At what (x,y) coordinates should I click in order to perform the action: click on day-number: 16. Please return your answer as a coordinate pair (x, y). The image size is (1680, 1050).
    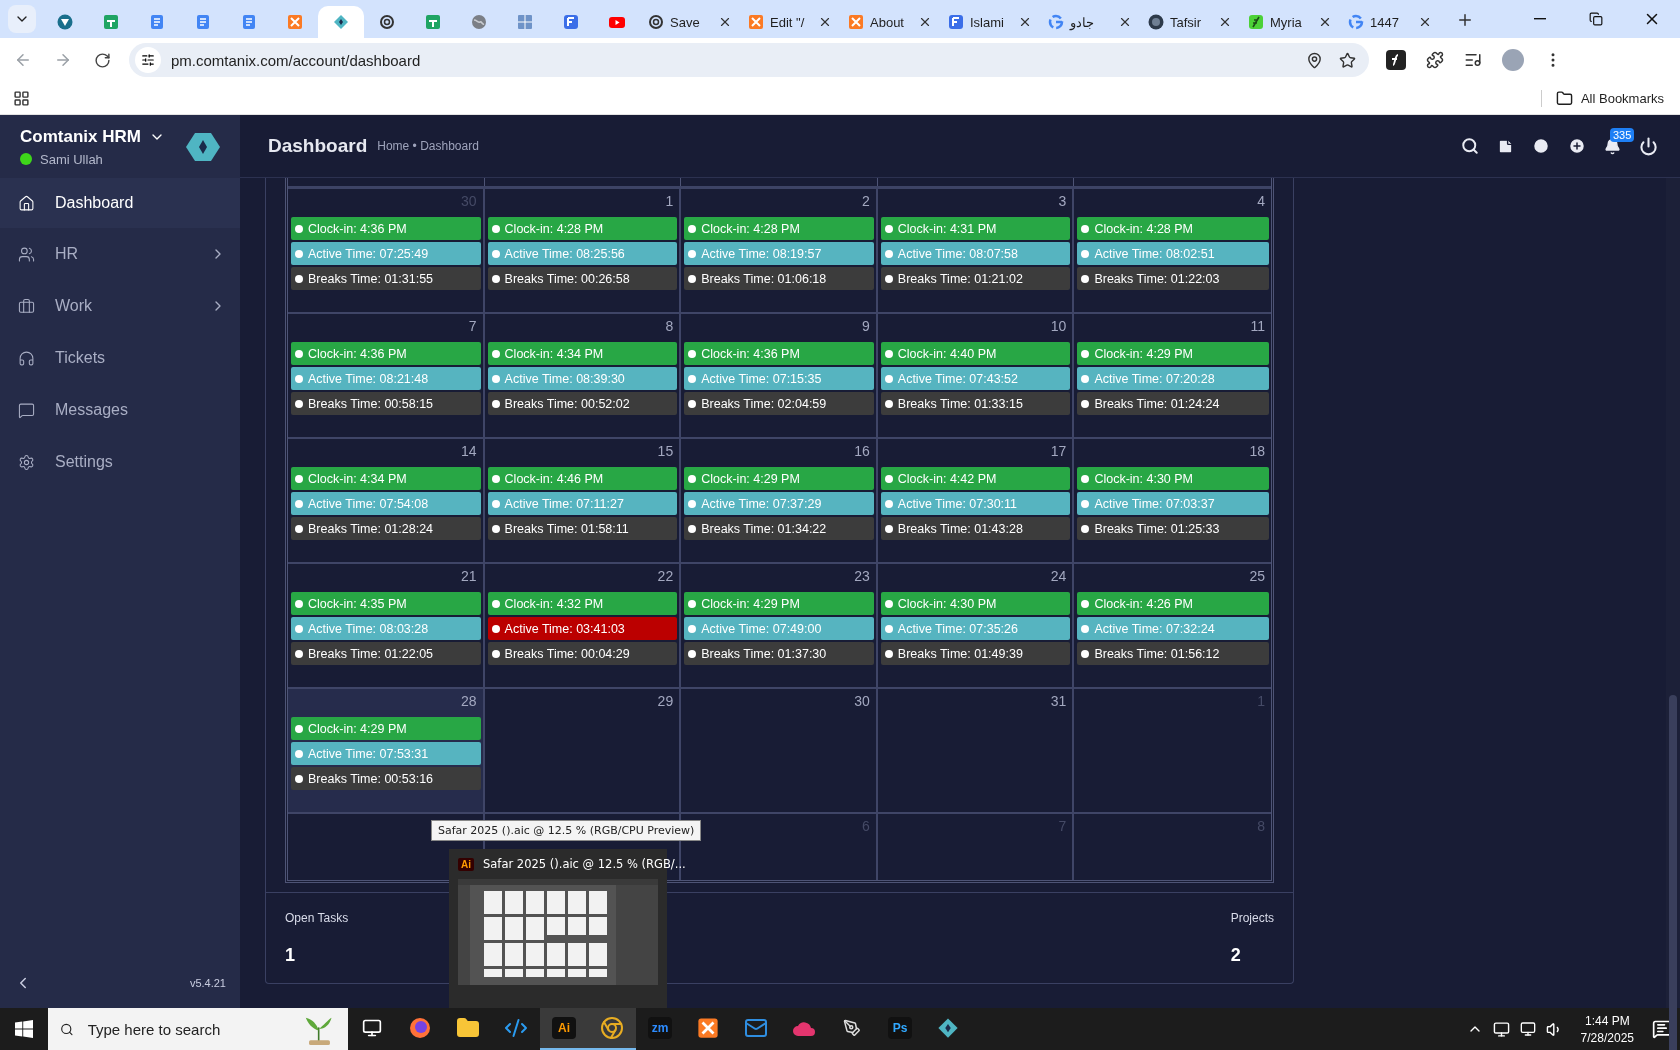
    Looking at the image, I should click on (862, 451).